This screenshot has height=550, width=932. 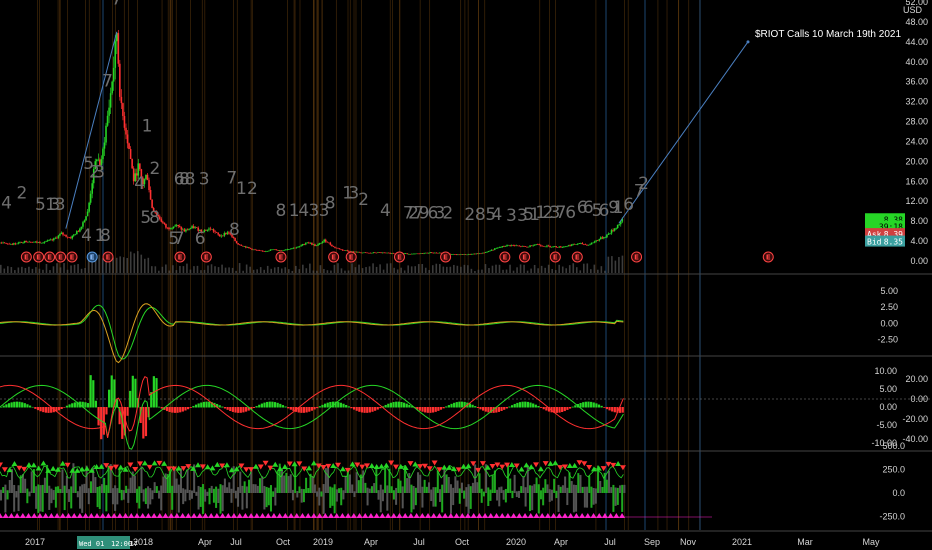 What do you see at coordinates (419, 542) in the screenshot?
I see `time-tick-label: Jul` at bounding box center [419, 542].